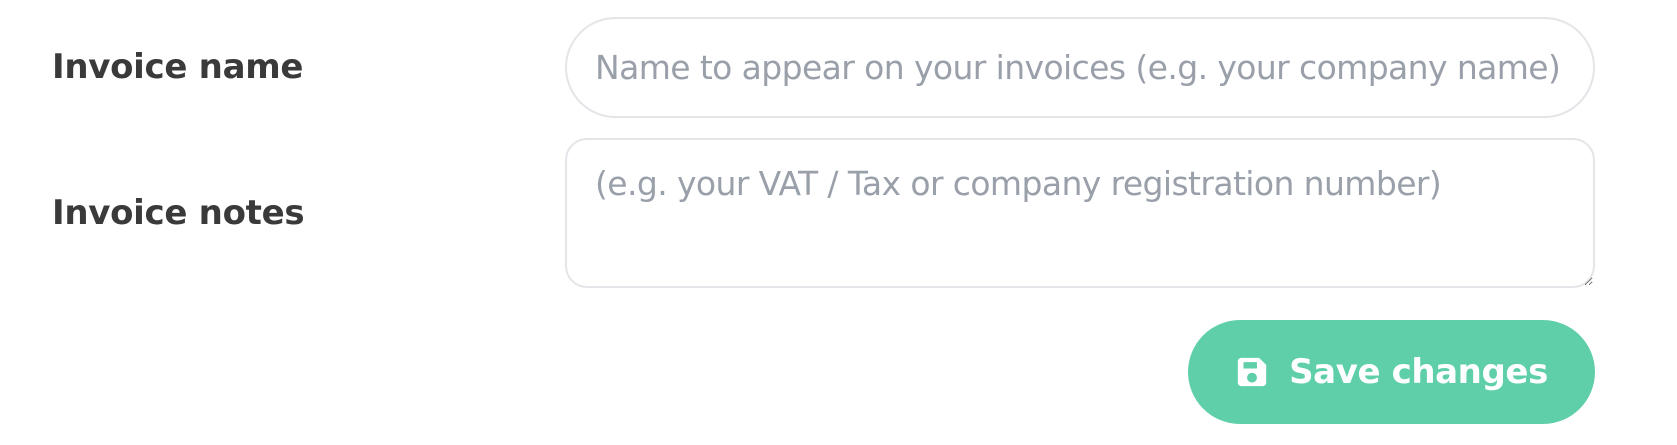 Image resolution: width=1677 pixels, height=445 pixels. I want to click on invoice-name-label: Invoice name, so click(178, 67).